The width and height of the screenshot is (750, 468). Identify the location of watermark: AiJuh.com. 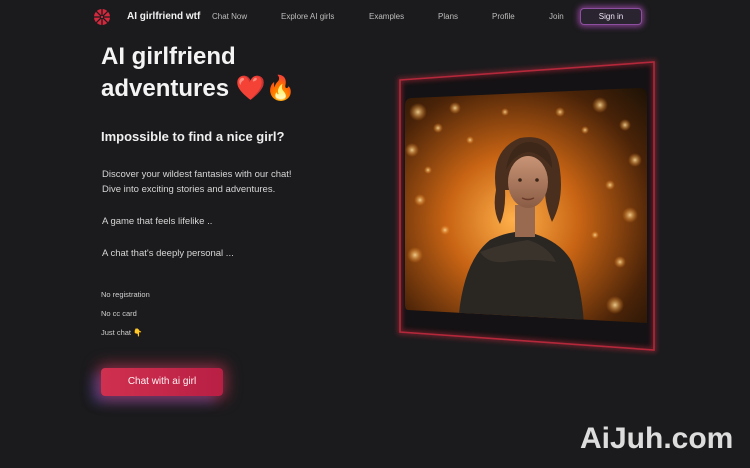
(657, 438).